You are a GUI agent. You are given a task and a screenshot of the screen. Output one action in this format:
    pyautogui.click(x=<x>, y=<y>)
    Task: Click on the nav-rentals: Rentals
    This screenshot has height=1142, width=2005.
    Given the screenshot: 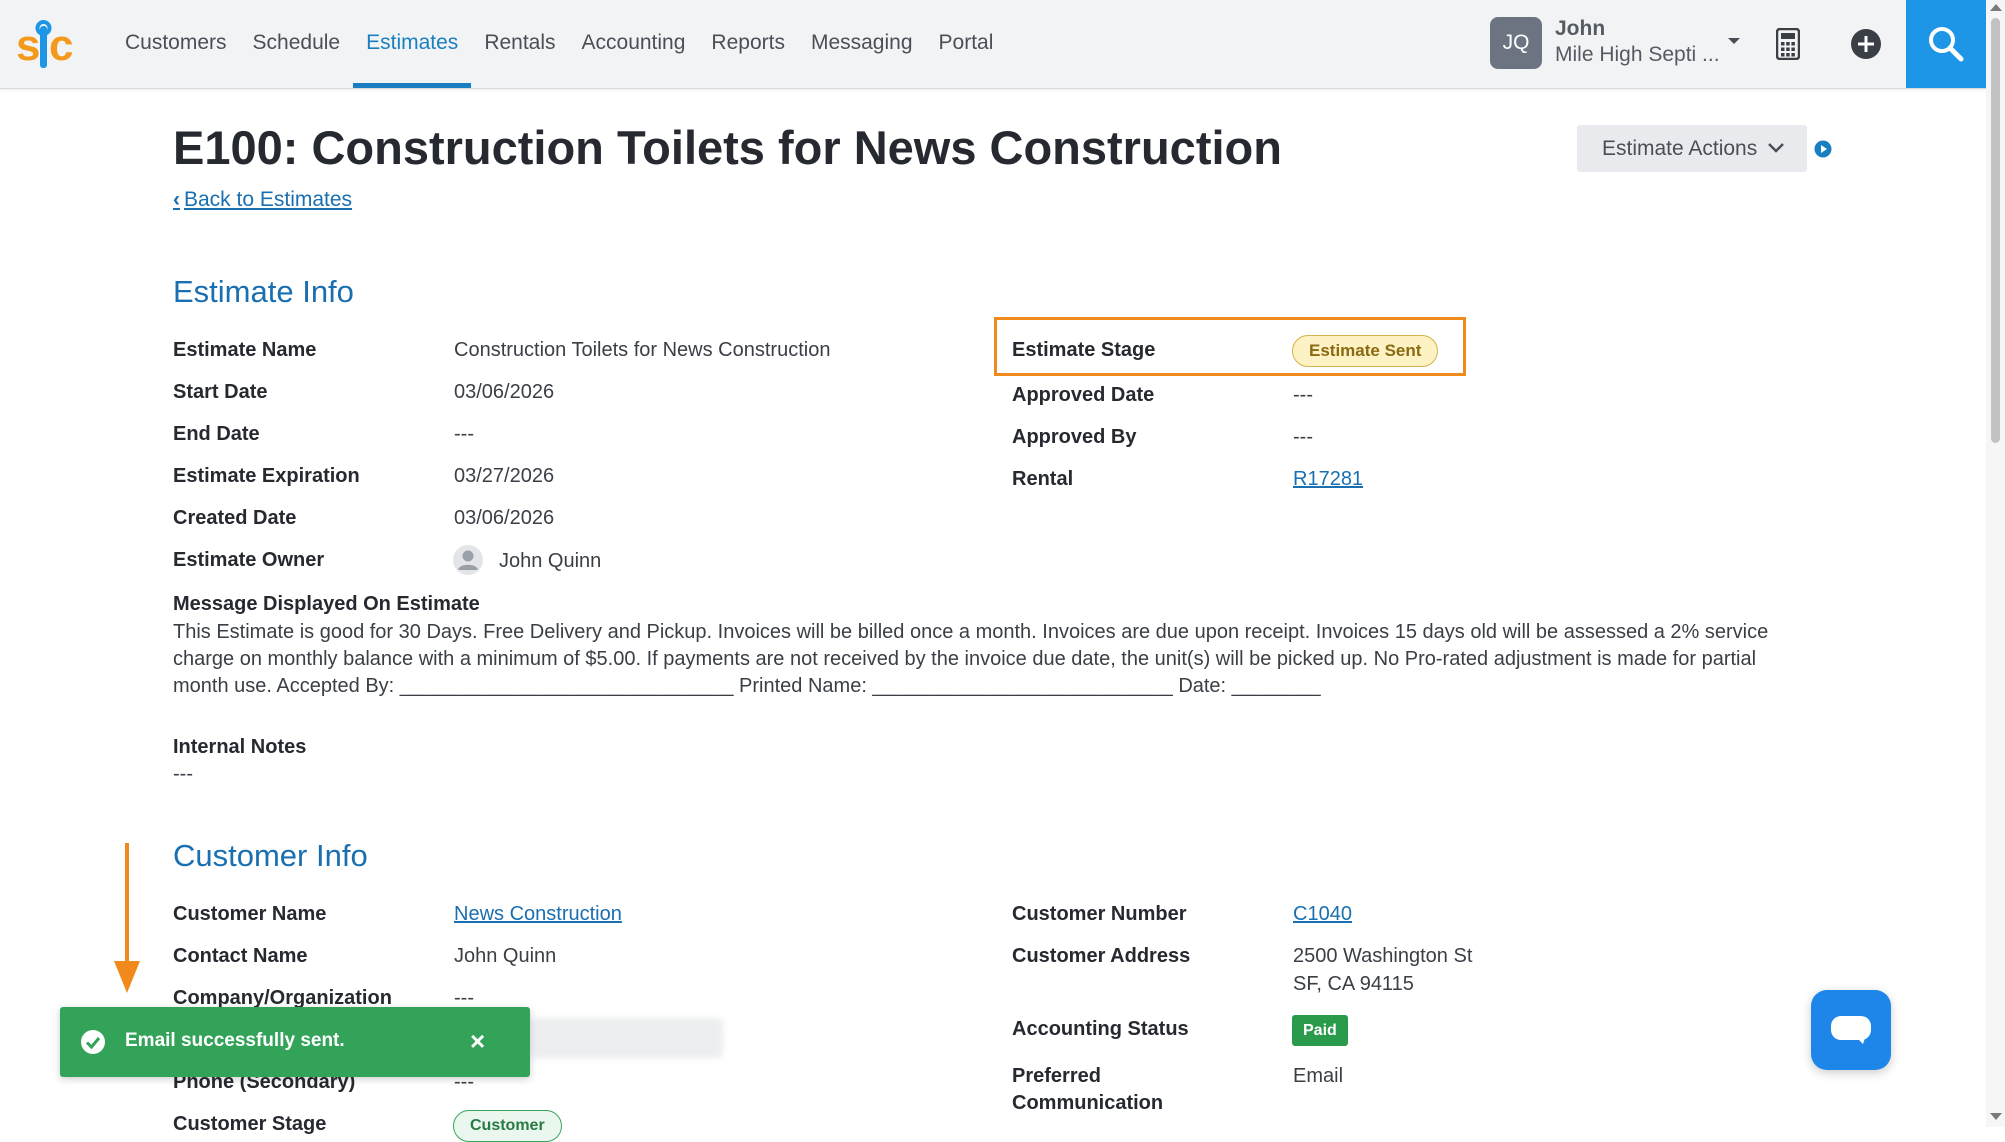 What is the action you would take?
    pyautogui.click(x=519, y=44)
    